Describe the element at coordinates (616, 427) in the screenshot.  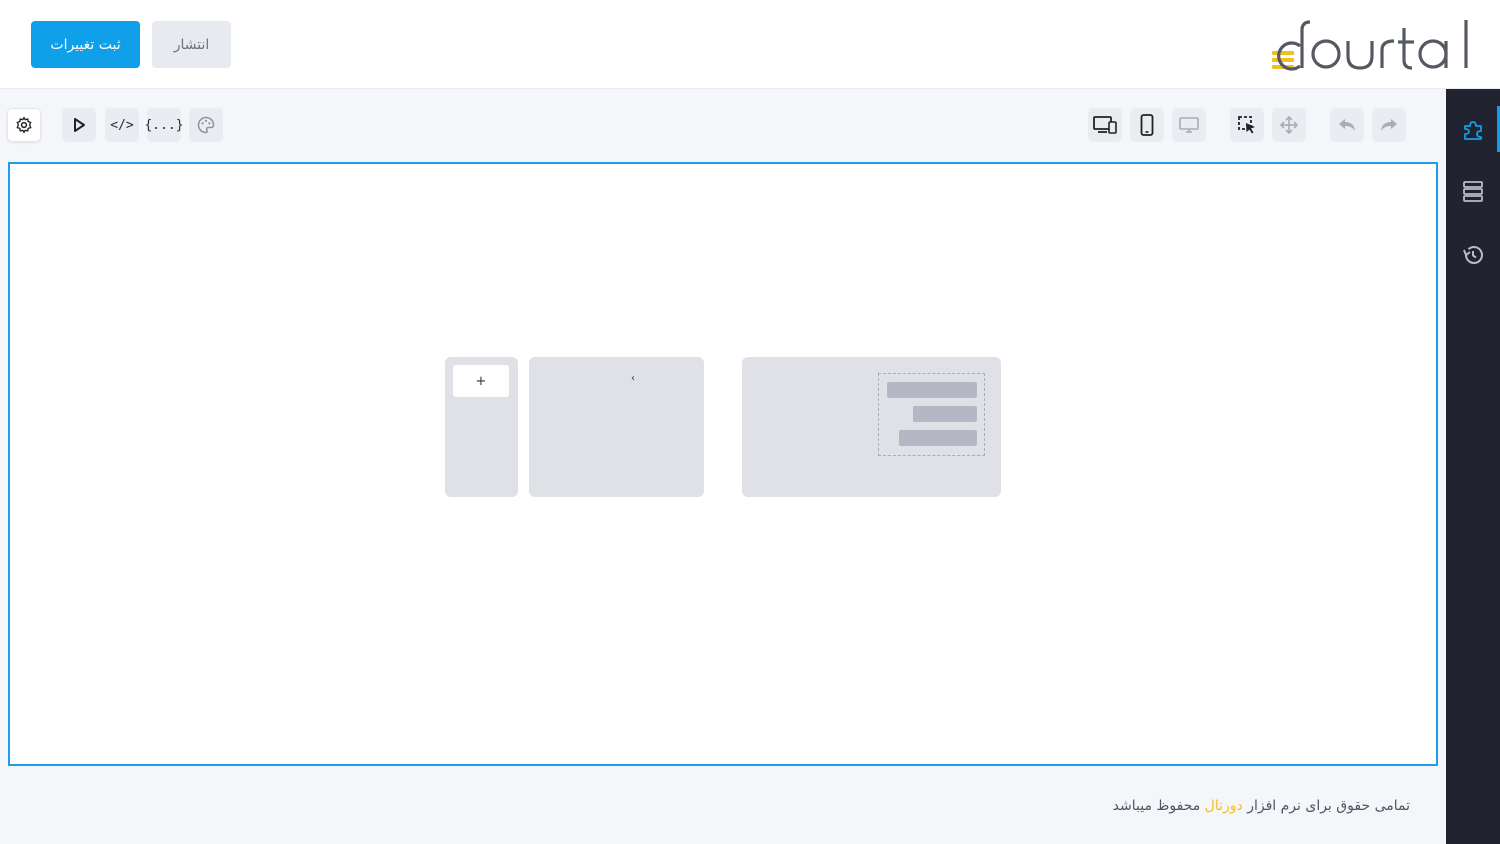
I see `placeholder-block-middle: ‹` at that location.